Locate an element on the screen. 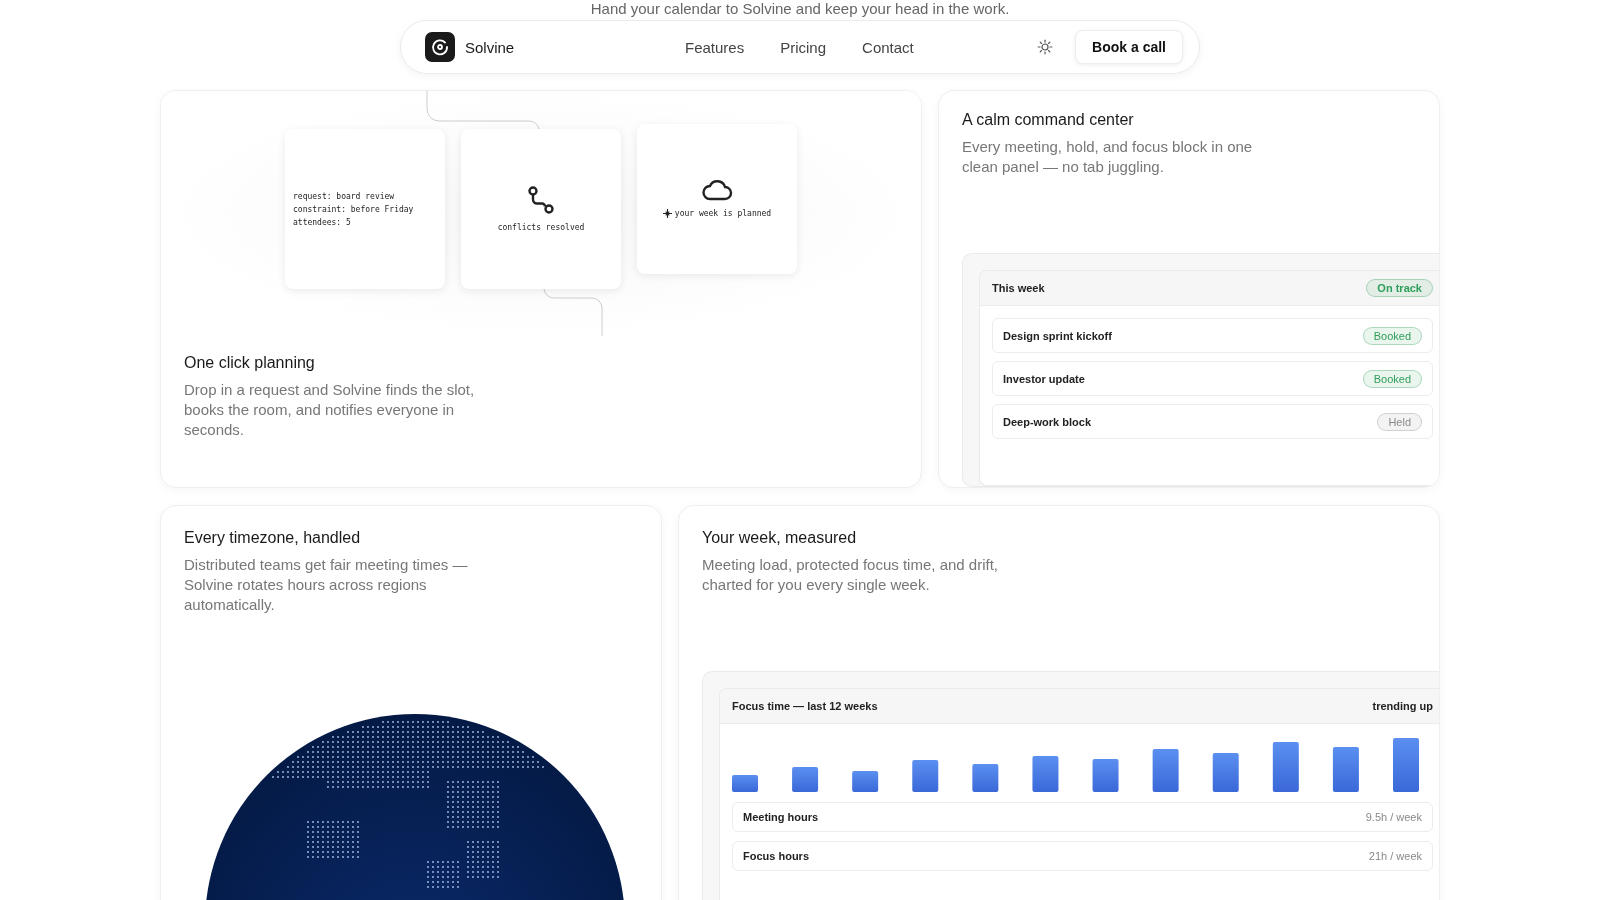 This screenshot has height=900, width=1600. step-caption: your week is planned is located at coordinates (723, 213).